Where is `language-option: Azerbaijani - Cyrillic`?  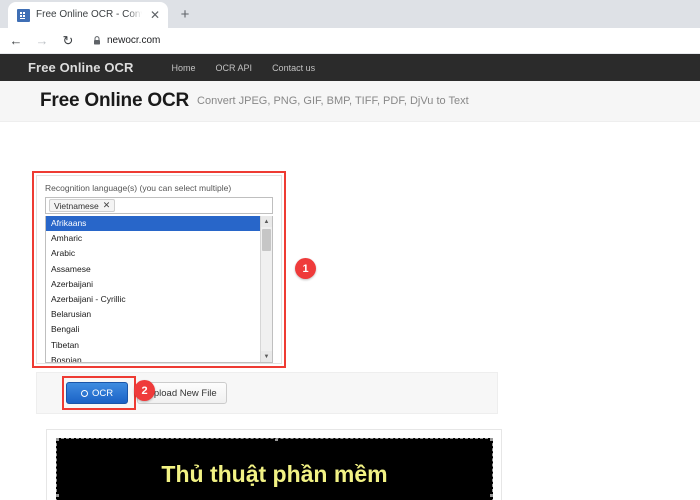 language-option: Azerbaijani - Cyrillic is located at coordinates (153, 299).